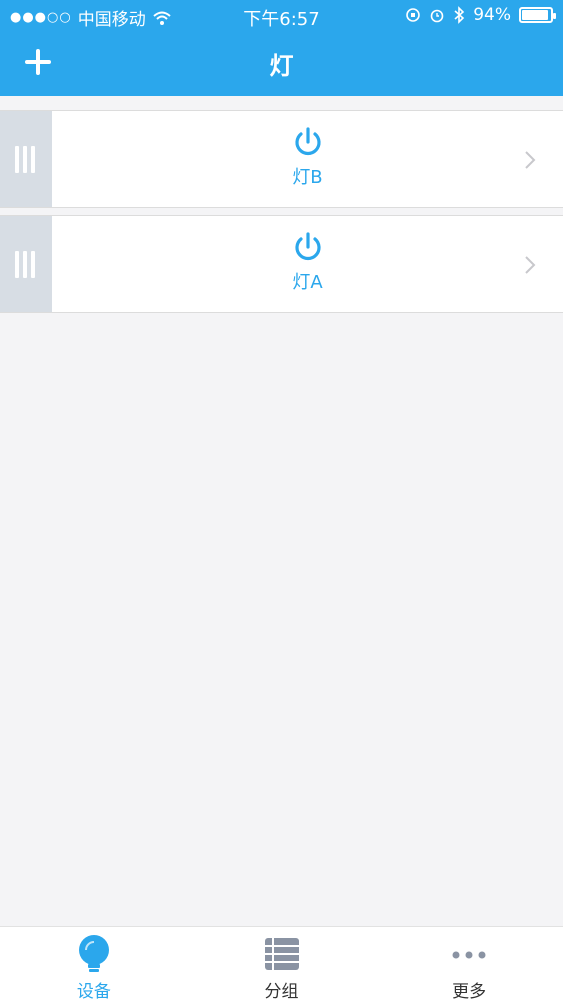 The image size is (563, 1000). What do you see at coordinates (281, 954) in the screenshot?
I see `list-icon` at bounding box center [281, 954].